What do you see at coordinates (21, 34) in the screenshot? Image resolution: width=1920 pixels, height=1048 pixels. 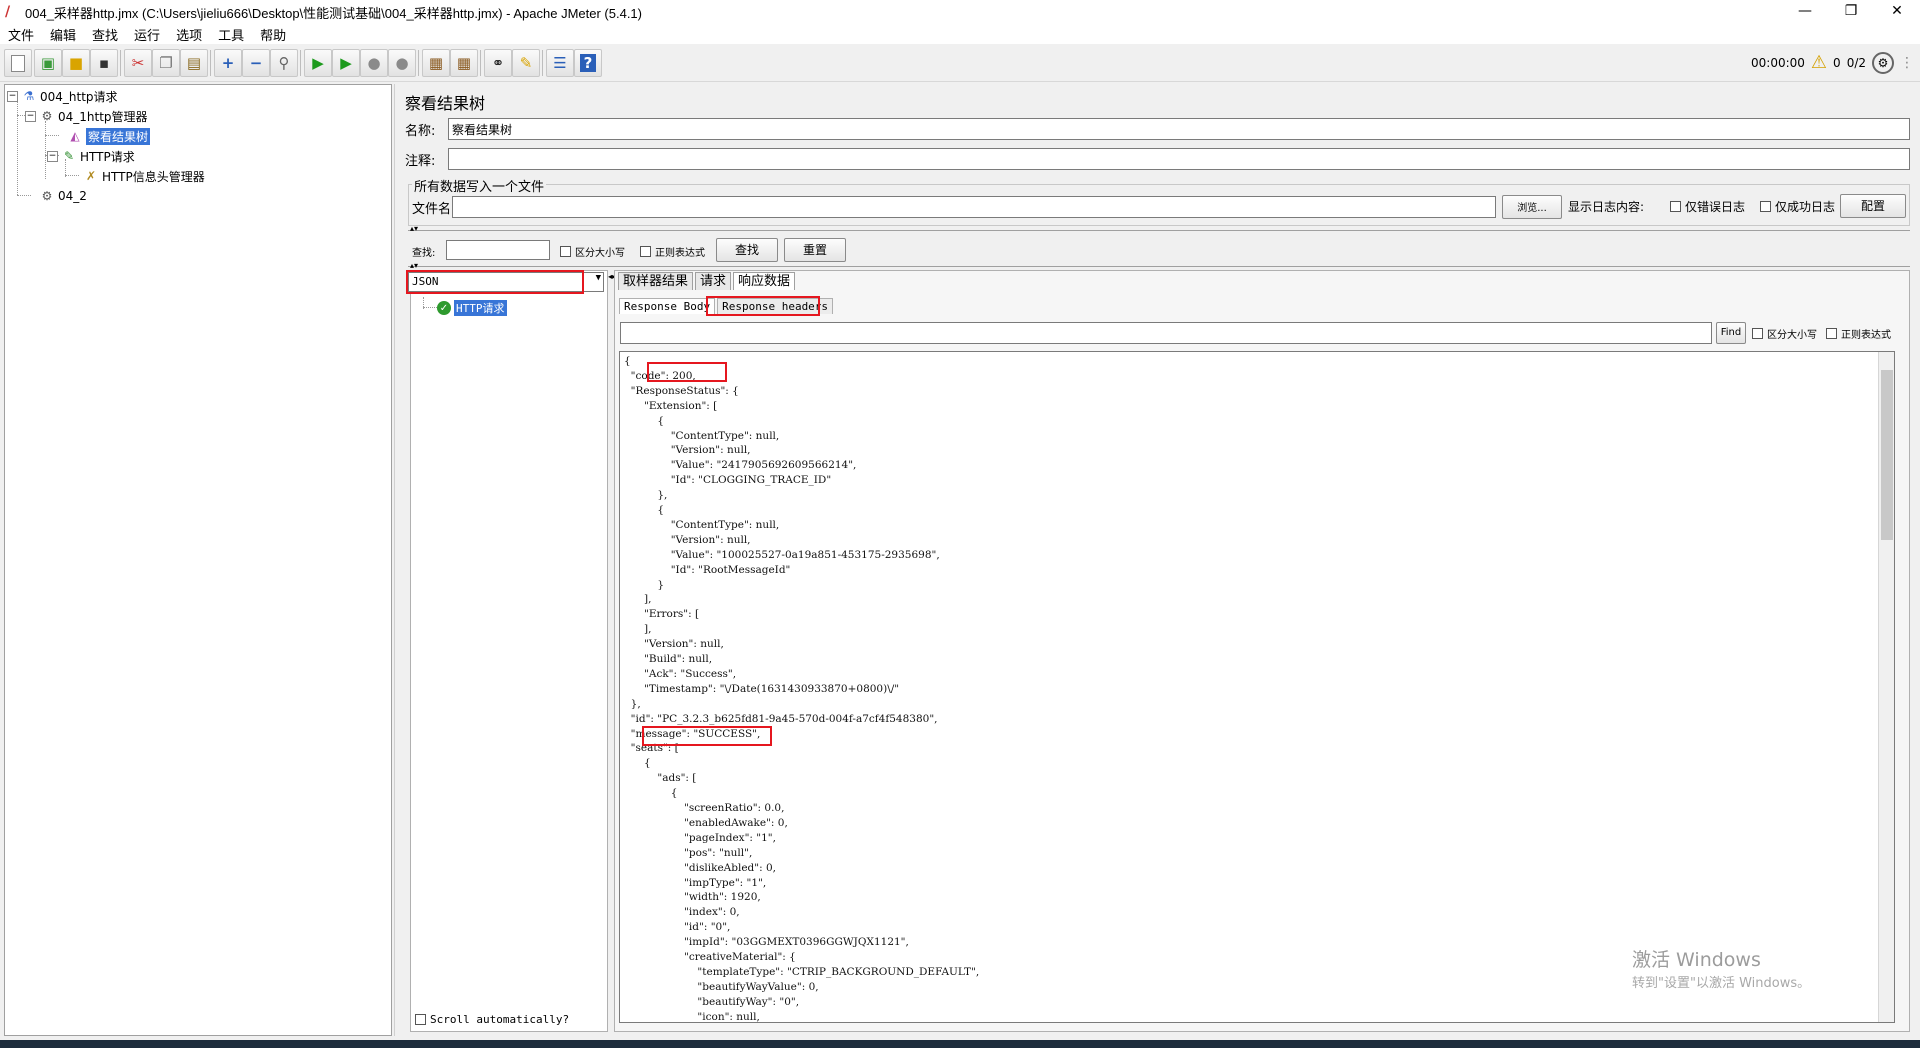 I see `menu-file: 文件` at bounding box center [21, 34].